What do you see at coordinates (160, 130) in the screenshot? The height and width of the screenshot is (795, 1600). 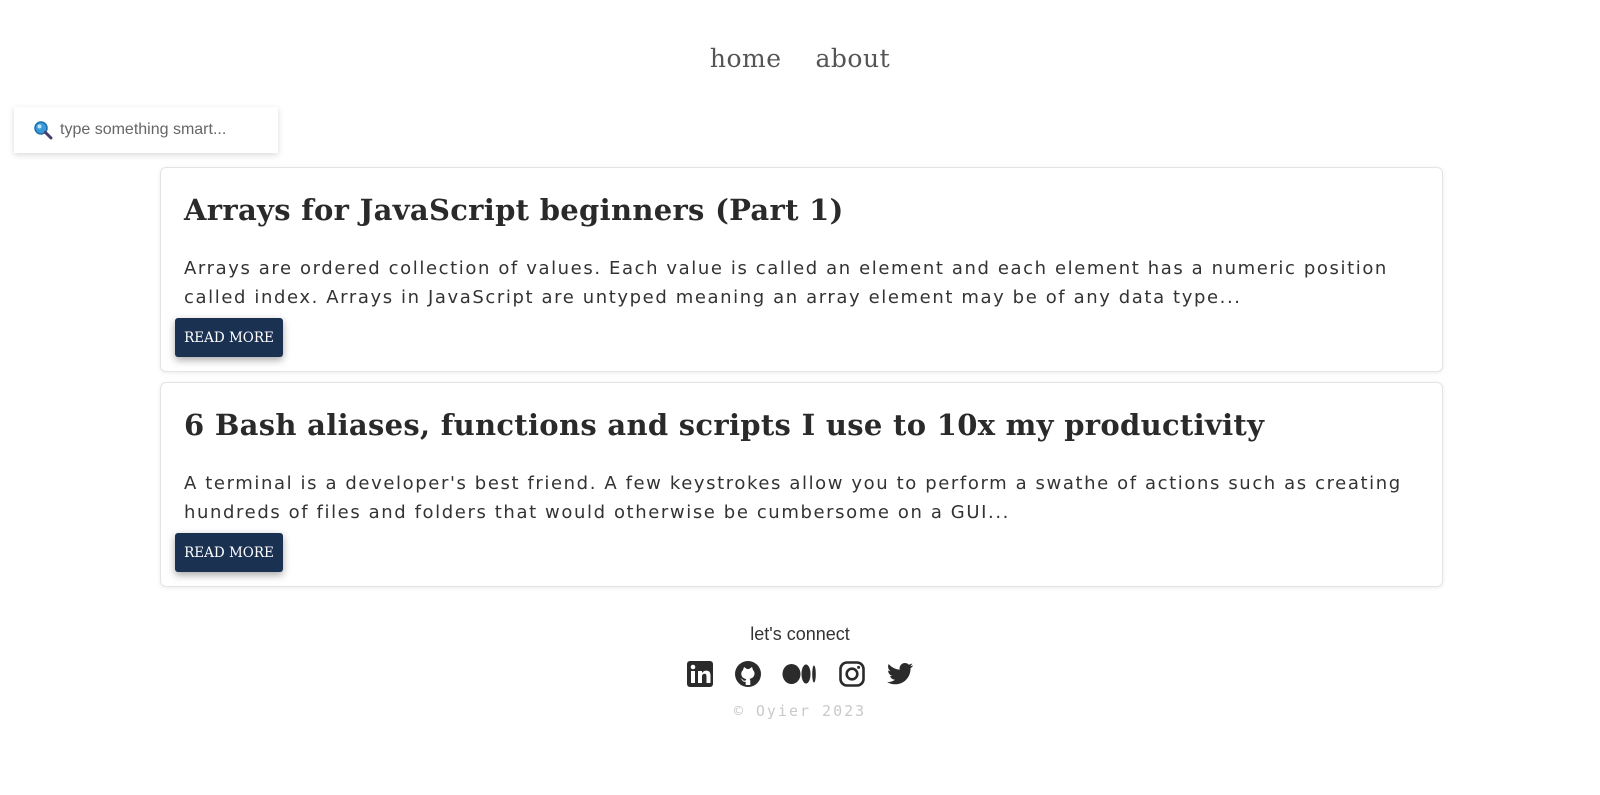 I see `search-input` at bounding box center [160, 130].